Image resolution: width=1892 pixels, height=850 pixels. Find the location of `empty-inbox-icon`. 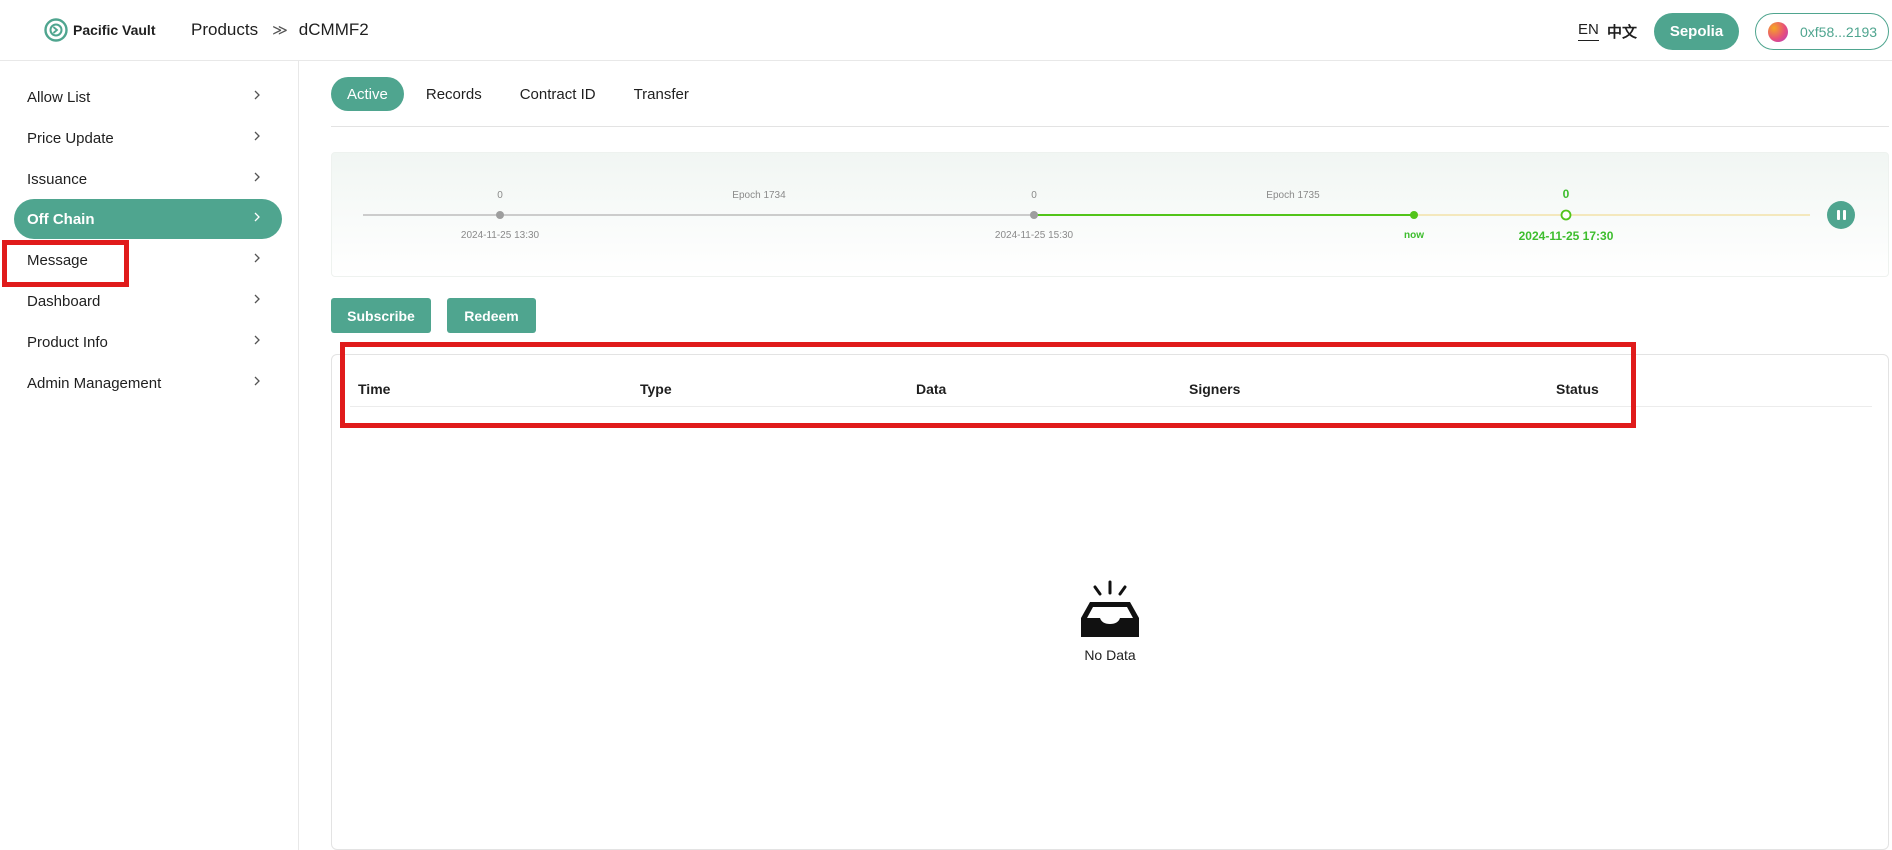

empty-inbox-icon is located at coordinates (1110, 608).